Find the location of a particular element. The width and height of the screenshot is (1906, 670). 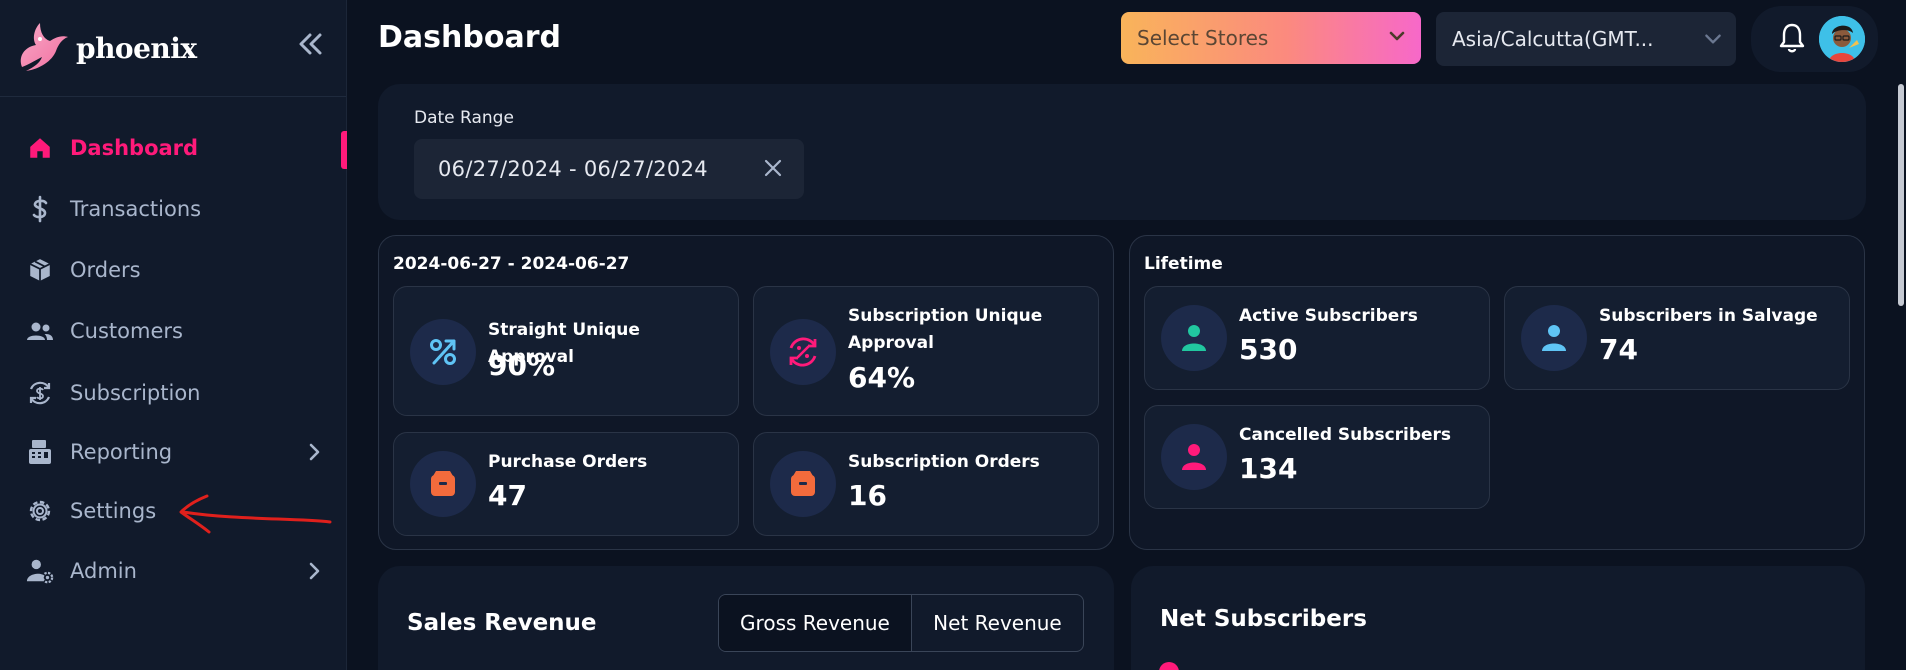

stat-label: Purchase Orders is located at coordinates (568, 462).